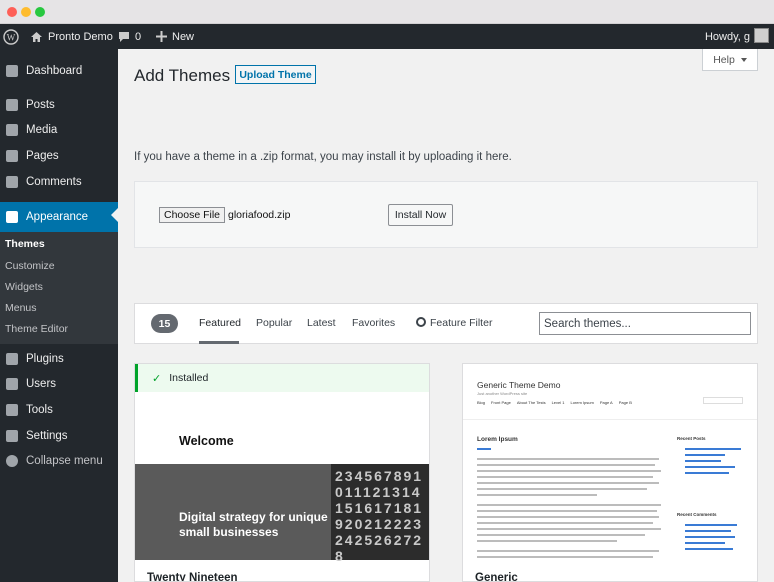 The image size is (774, 582). I want to click on dashboard-icon, so click(12, 71).